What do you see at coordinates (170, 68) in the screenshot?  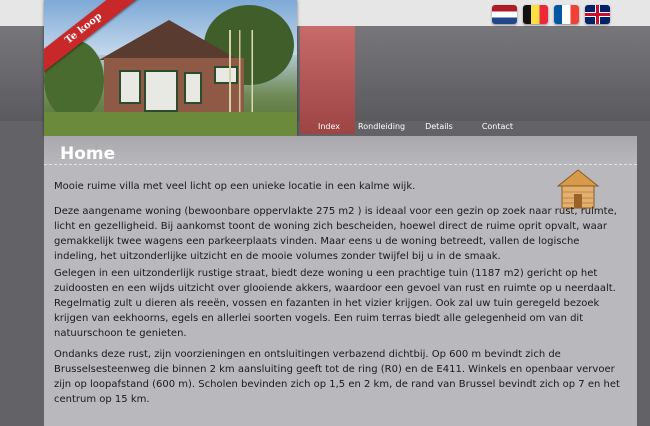 I see `house-photo: Te koop` at bounding box center [170, 68].